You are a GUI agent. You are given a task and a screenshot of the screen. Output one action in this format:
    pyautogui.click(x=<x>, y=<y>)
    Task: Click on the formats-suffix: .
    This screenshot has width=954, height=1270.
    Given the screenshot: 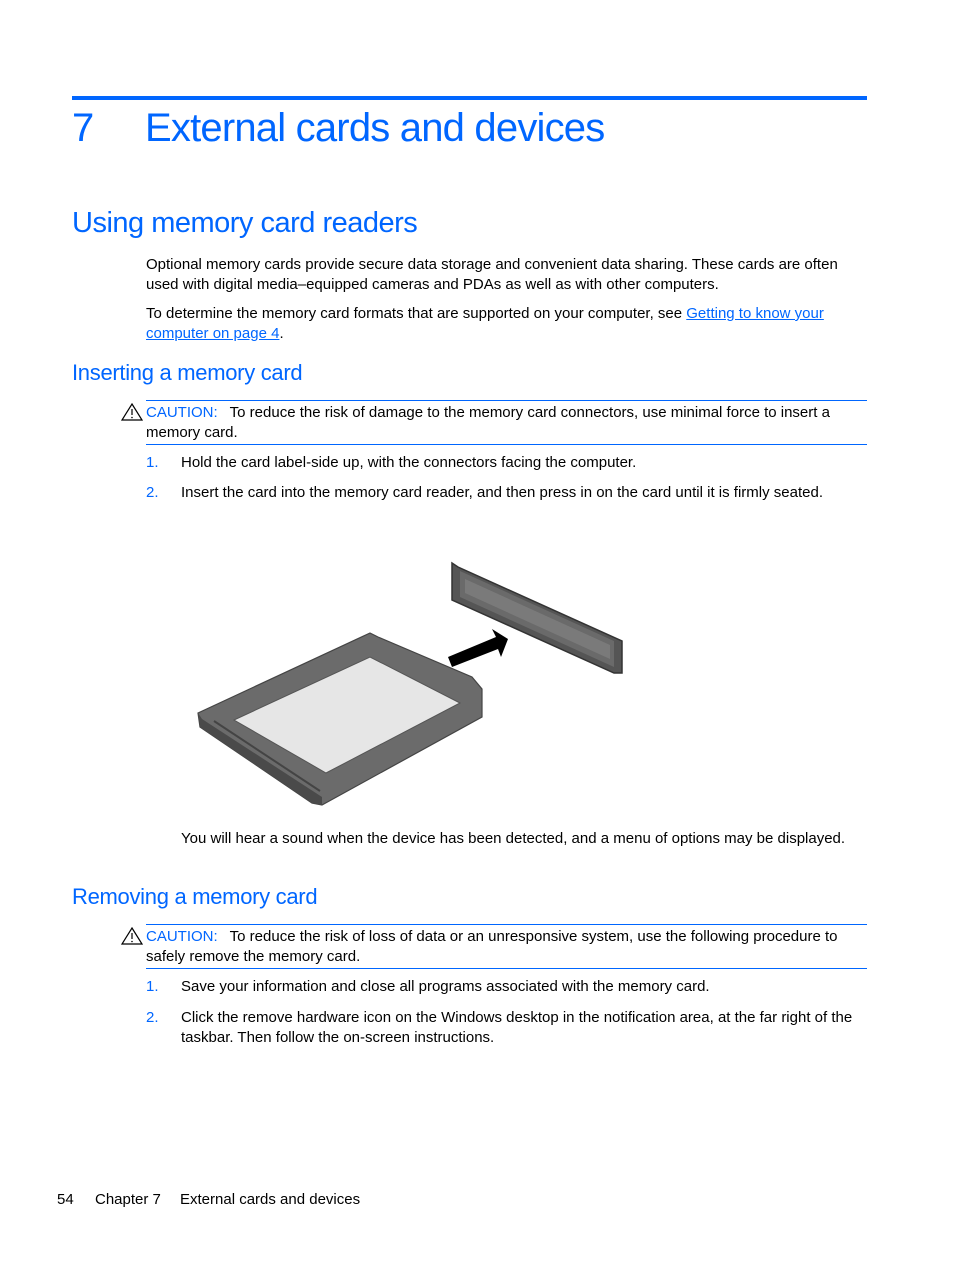 What is the action you would take?
    pyautogui.click(x=281, y=333)
    